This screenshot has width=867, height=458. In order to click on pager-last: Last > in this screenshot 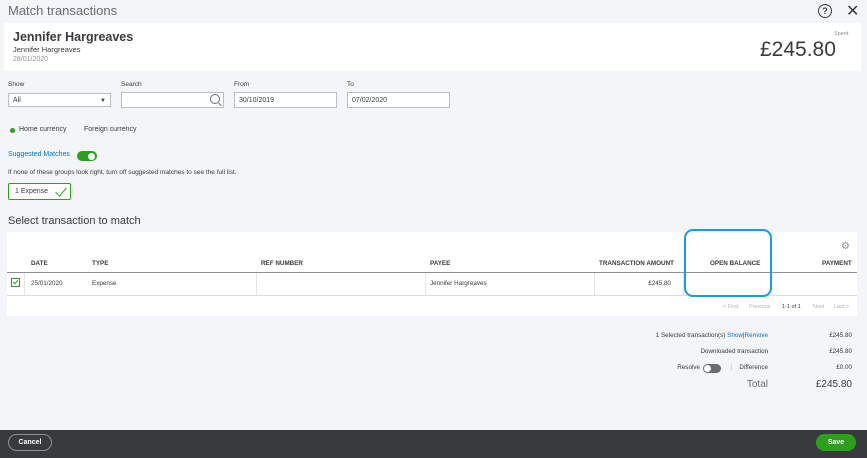, I will do `click(841, 307)`.